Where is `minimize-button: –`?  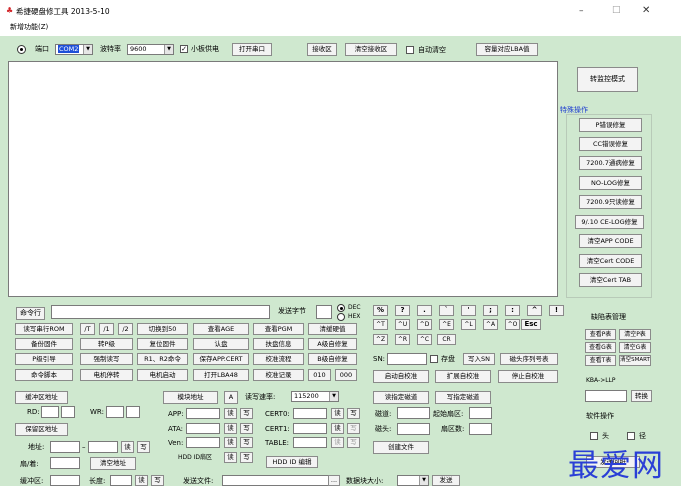 minimize-button: – is located at coordinates (581, 11).